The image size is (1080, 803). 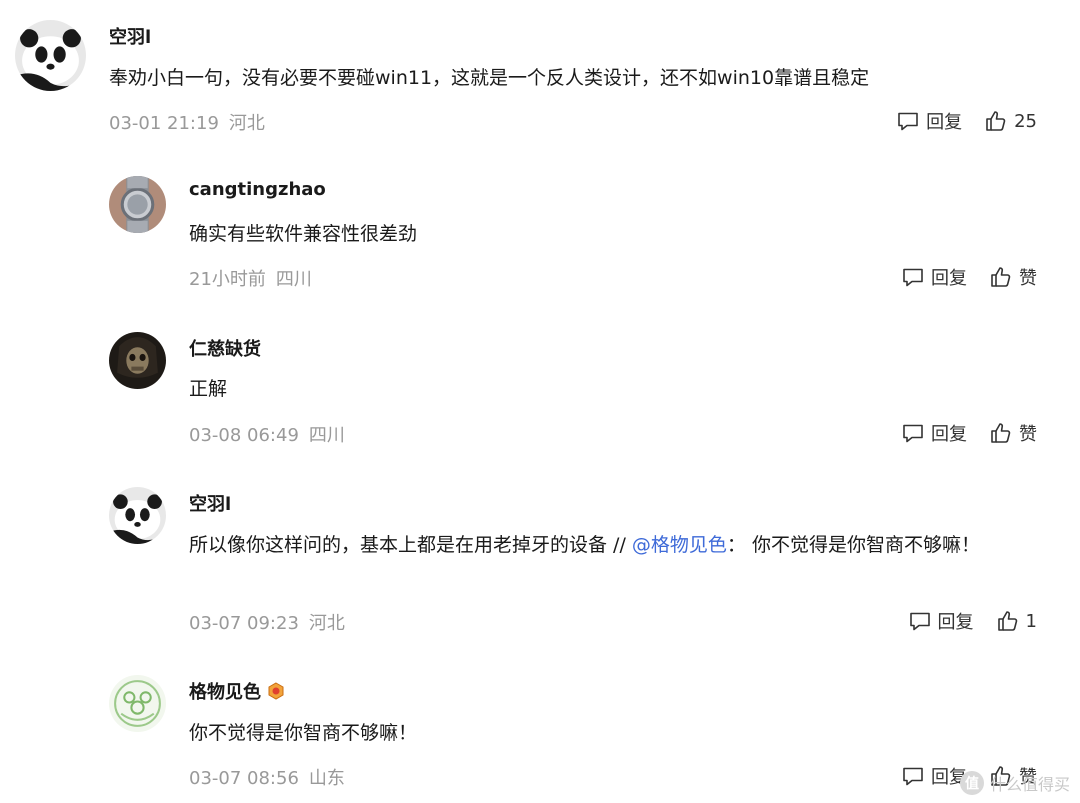 I want to click on reply-time: 21小时前, so click(x=227, y=279).